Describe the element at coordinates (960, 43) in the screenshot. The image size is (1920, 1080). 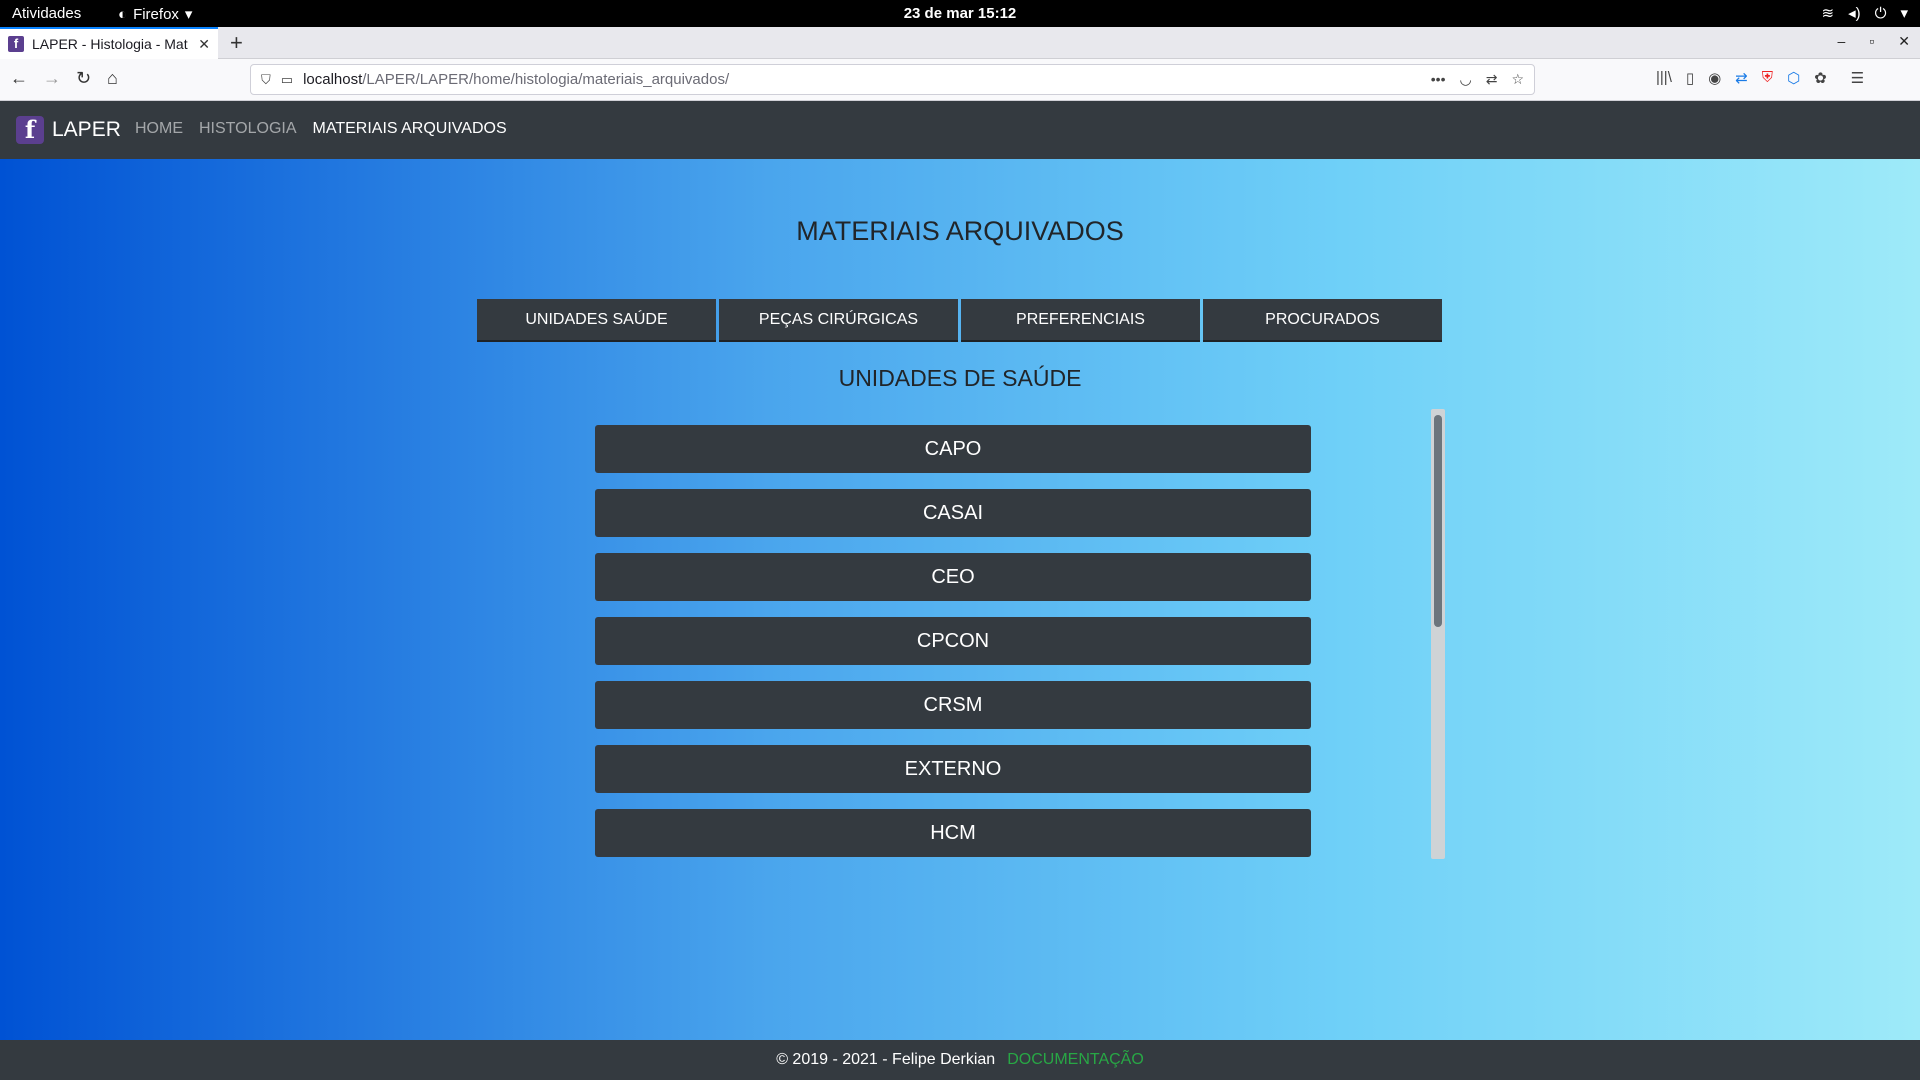
I see `browser-tab-strip: f LAPER - Histologia - Mat ✕ + – ▫ ✕` at that location.